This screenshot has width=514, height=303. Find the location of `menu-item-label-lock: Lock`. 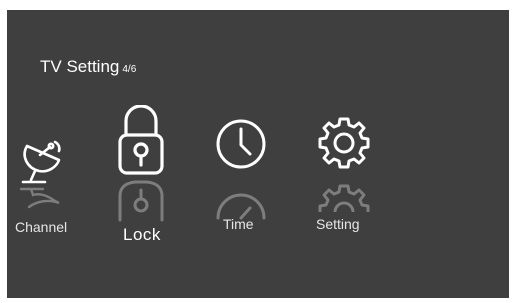

menu-item-label-lock: Lock is located at coordinates (142, 234).